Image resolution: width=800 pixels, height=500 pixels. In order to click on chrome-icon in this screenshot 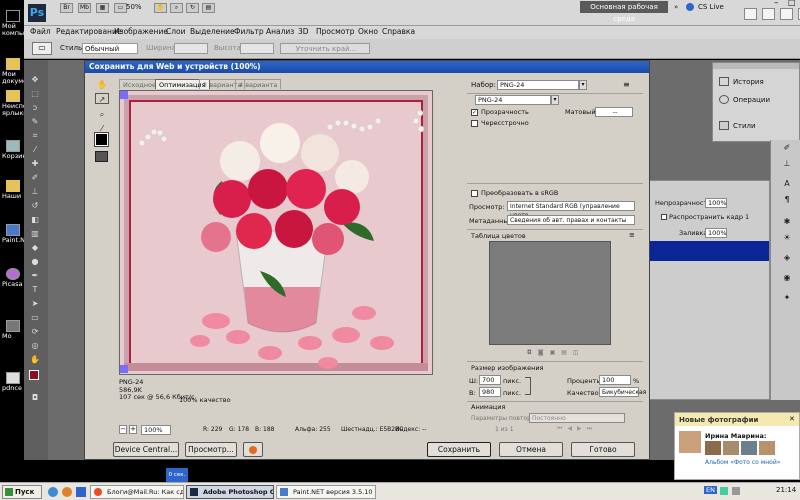, I will do `click(53, 492)`.